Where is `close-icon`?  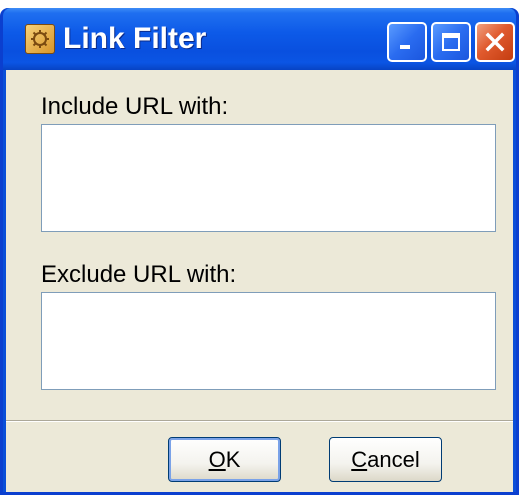
close-icon is located at coordinates (495, 42).